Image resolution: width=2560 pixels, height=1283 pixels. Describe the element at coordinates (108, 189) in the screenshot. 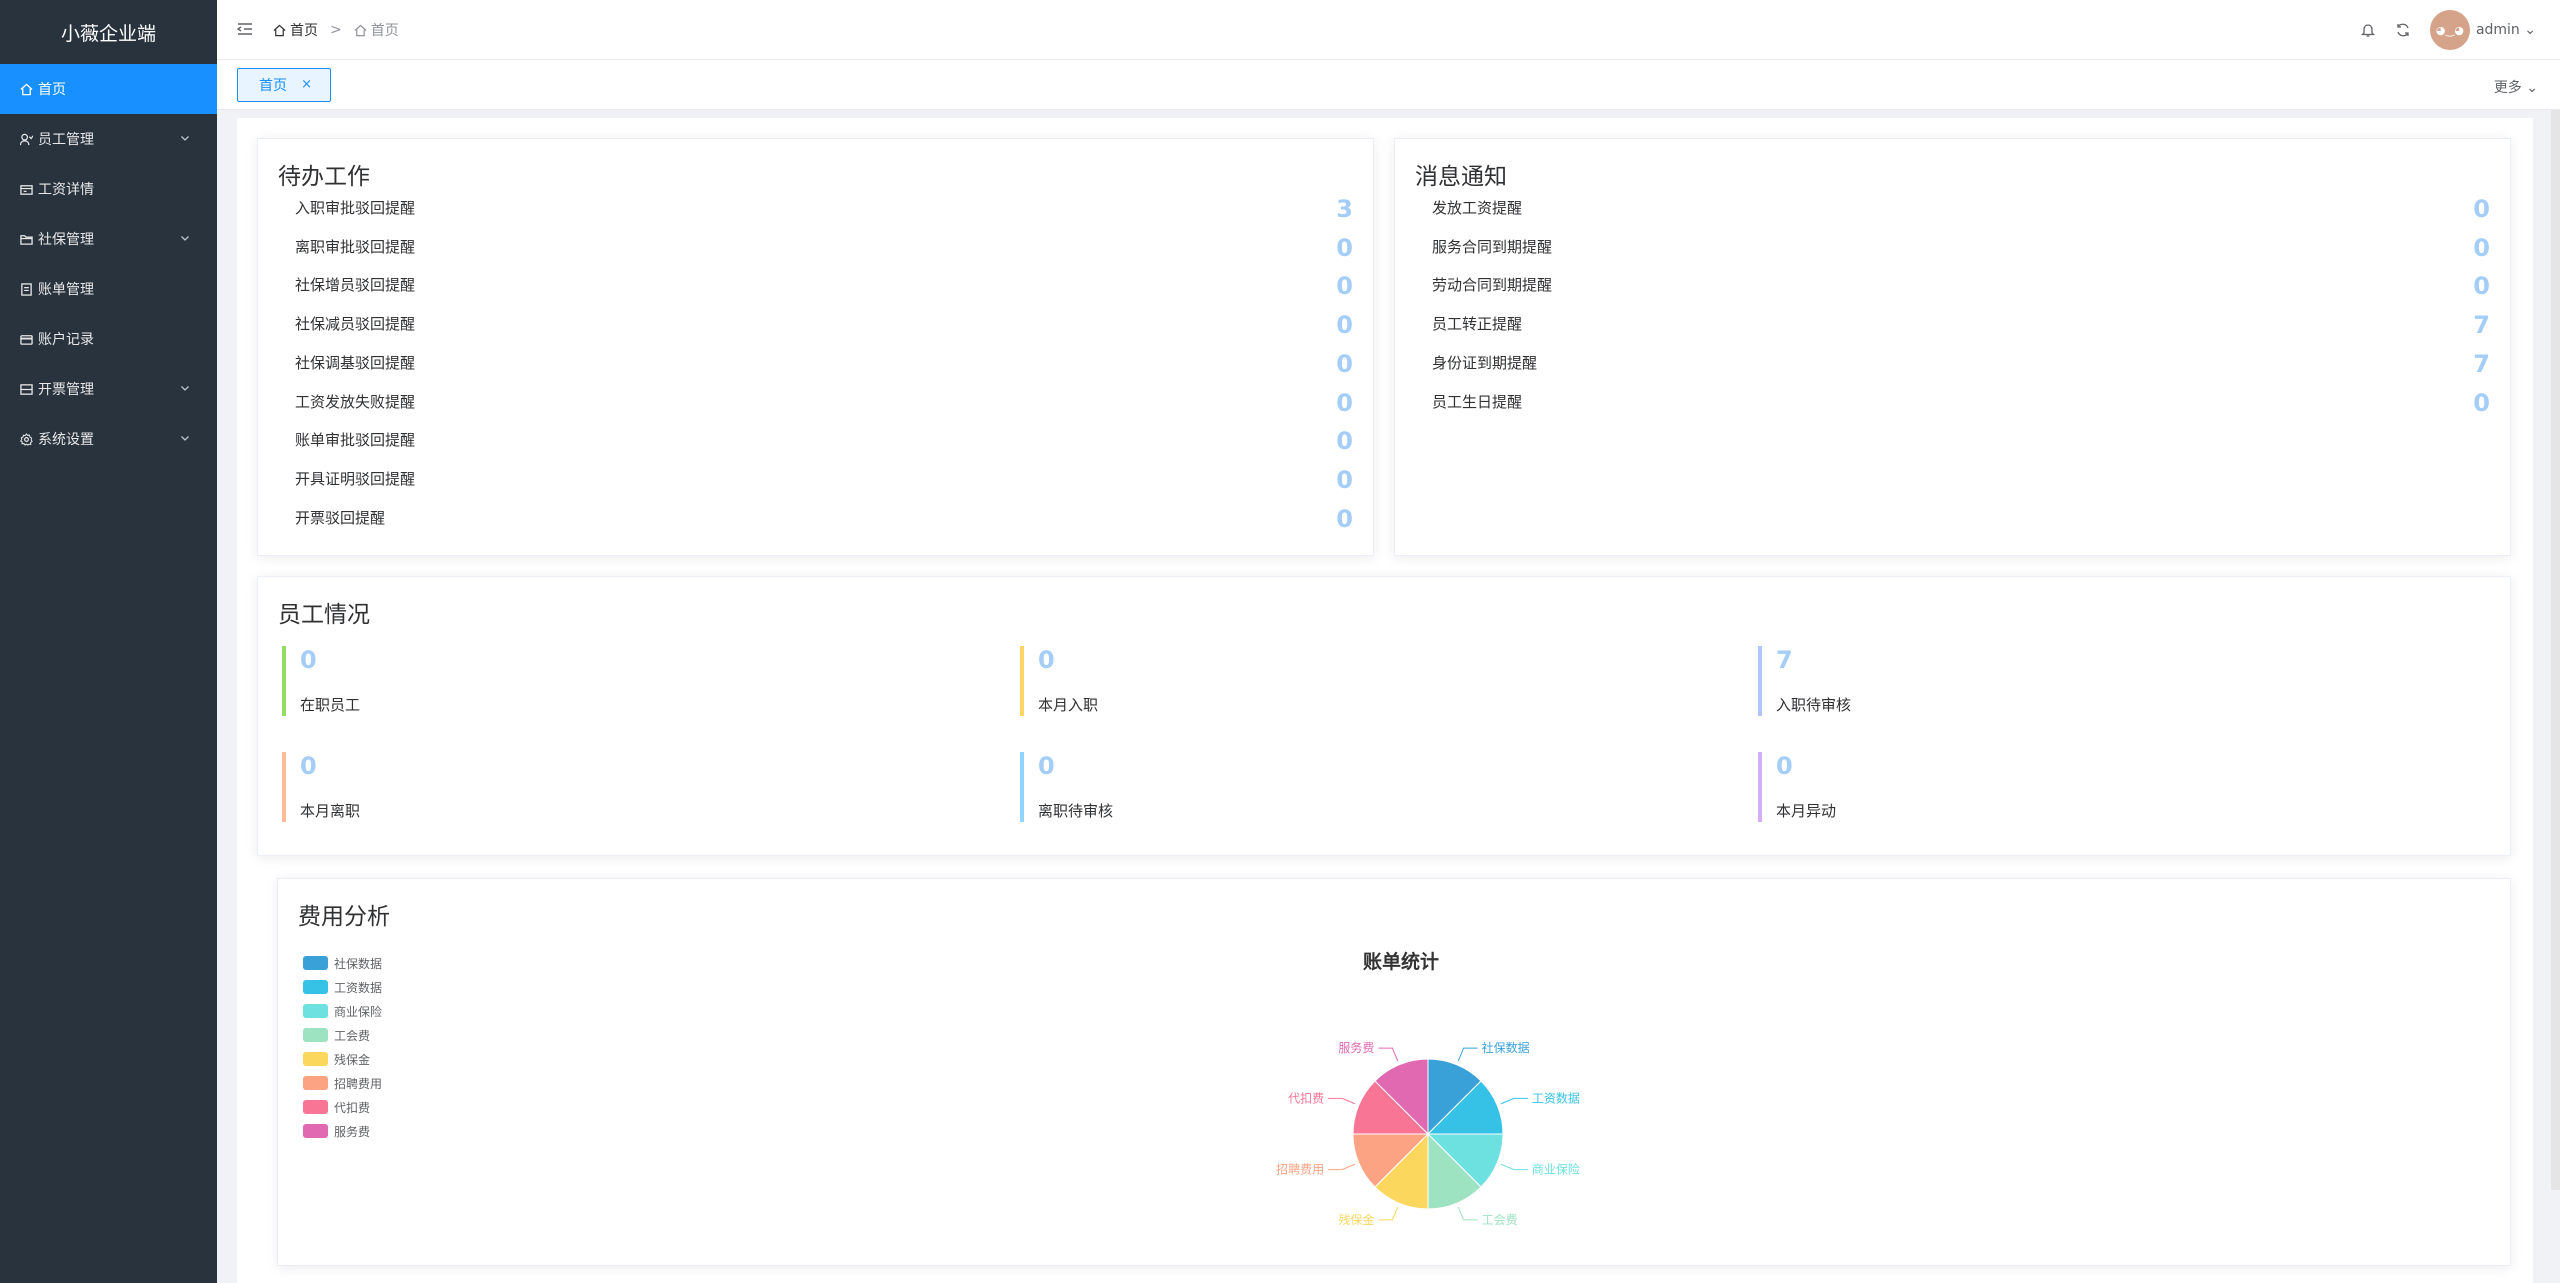

I see `sidebar-item-2: 工资详情` at that location.